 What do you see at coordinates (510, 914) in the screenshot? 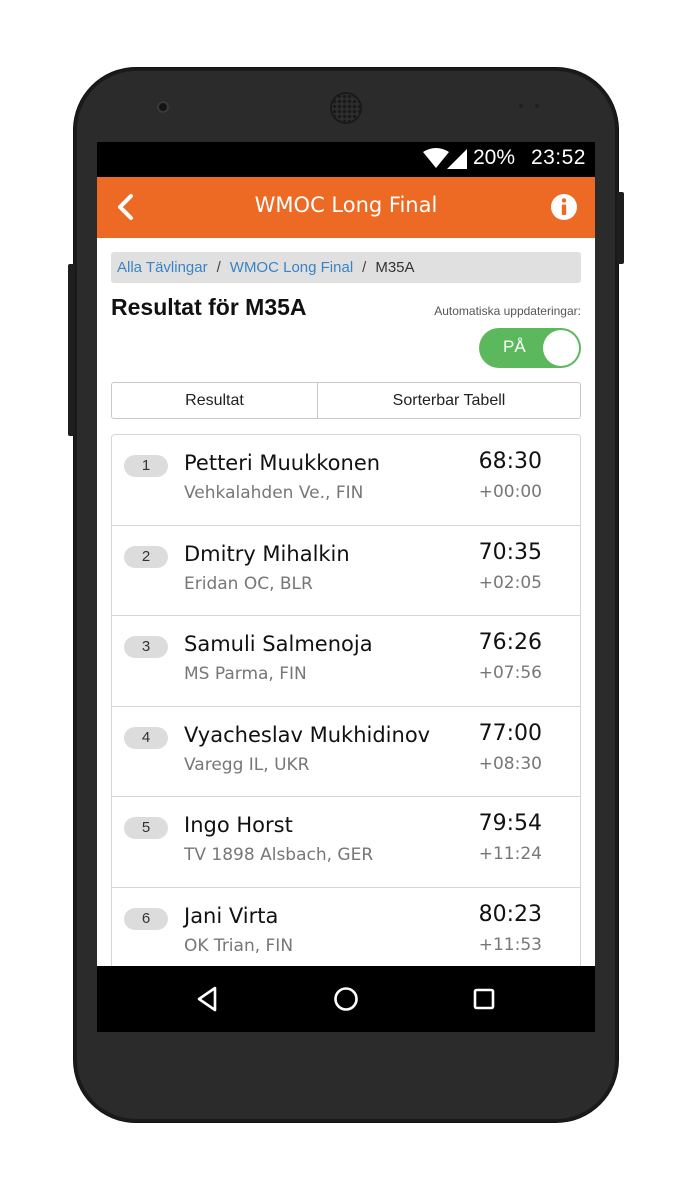
I see `result-time: 80:23` at bounding box center [510, 914].